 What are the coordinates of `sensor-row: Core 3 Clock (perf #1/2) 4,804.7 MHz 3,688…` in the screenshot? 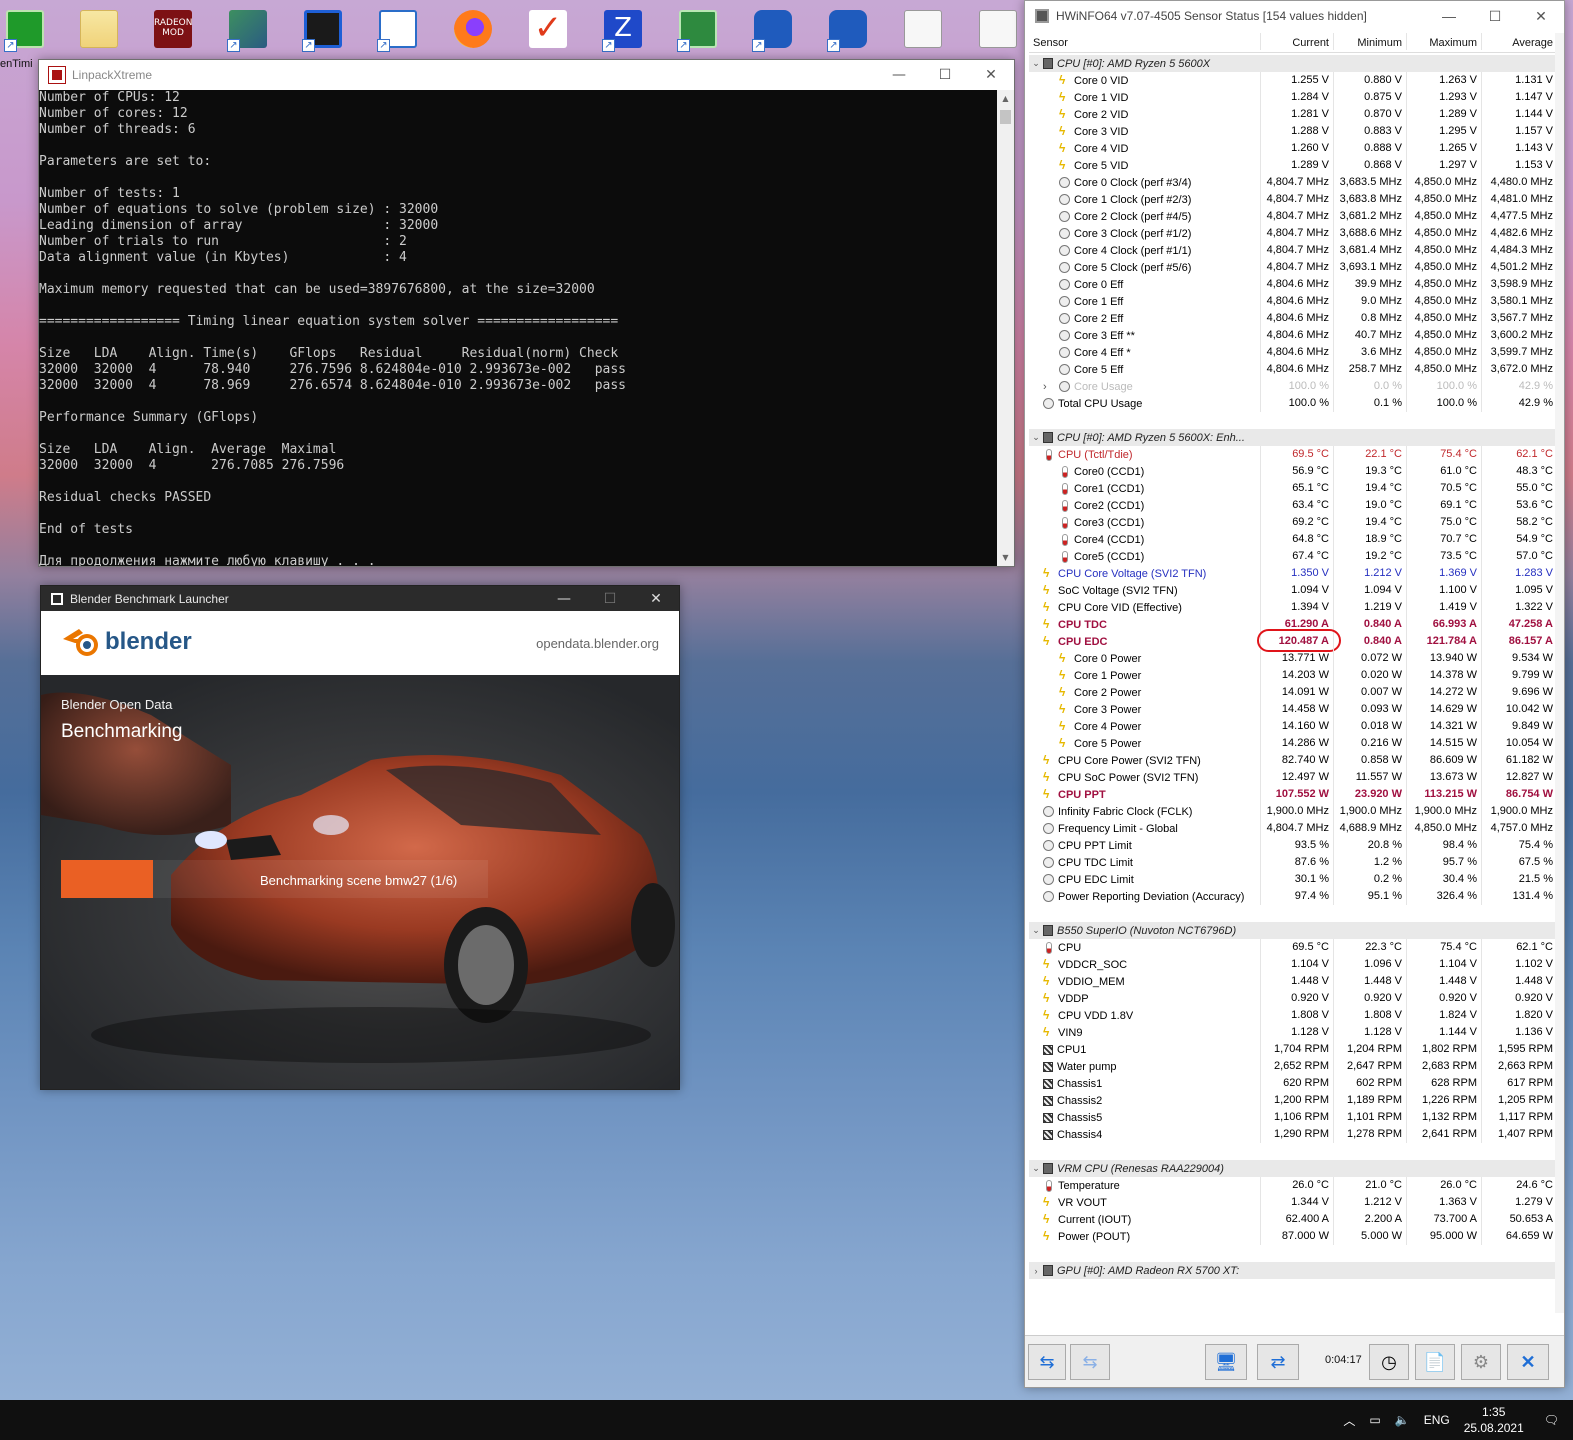 It's located at (1294, 233).